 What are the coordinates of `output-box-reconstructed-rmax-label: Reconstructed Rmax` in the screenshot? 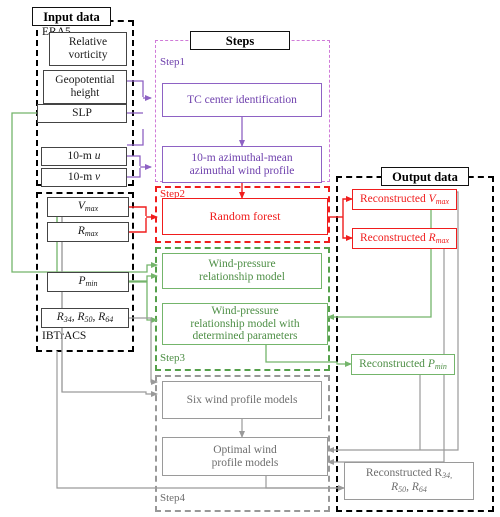 It's located at (404, 239).